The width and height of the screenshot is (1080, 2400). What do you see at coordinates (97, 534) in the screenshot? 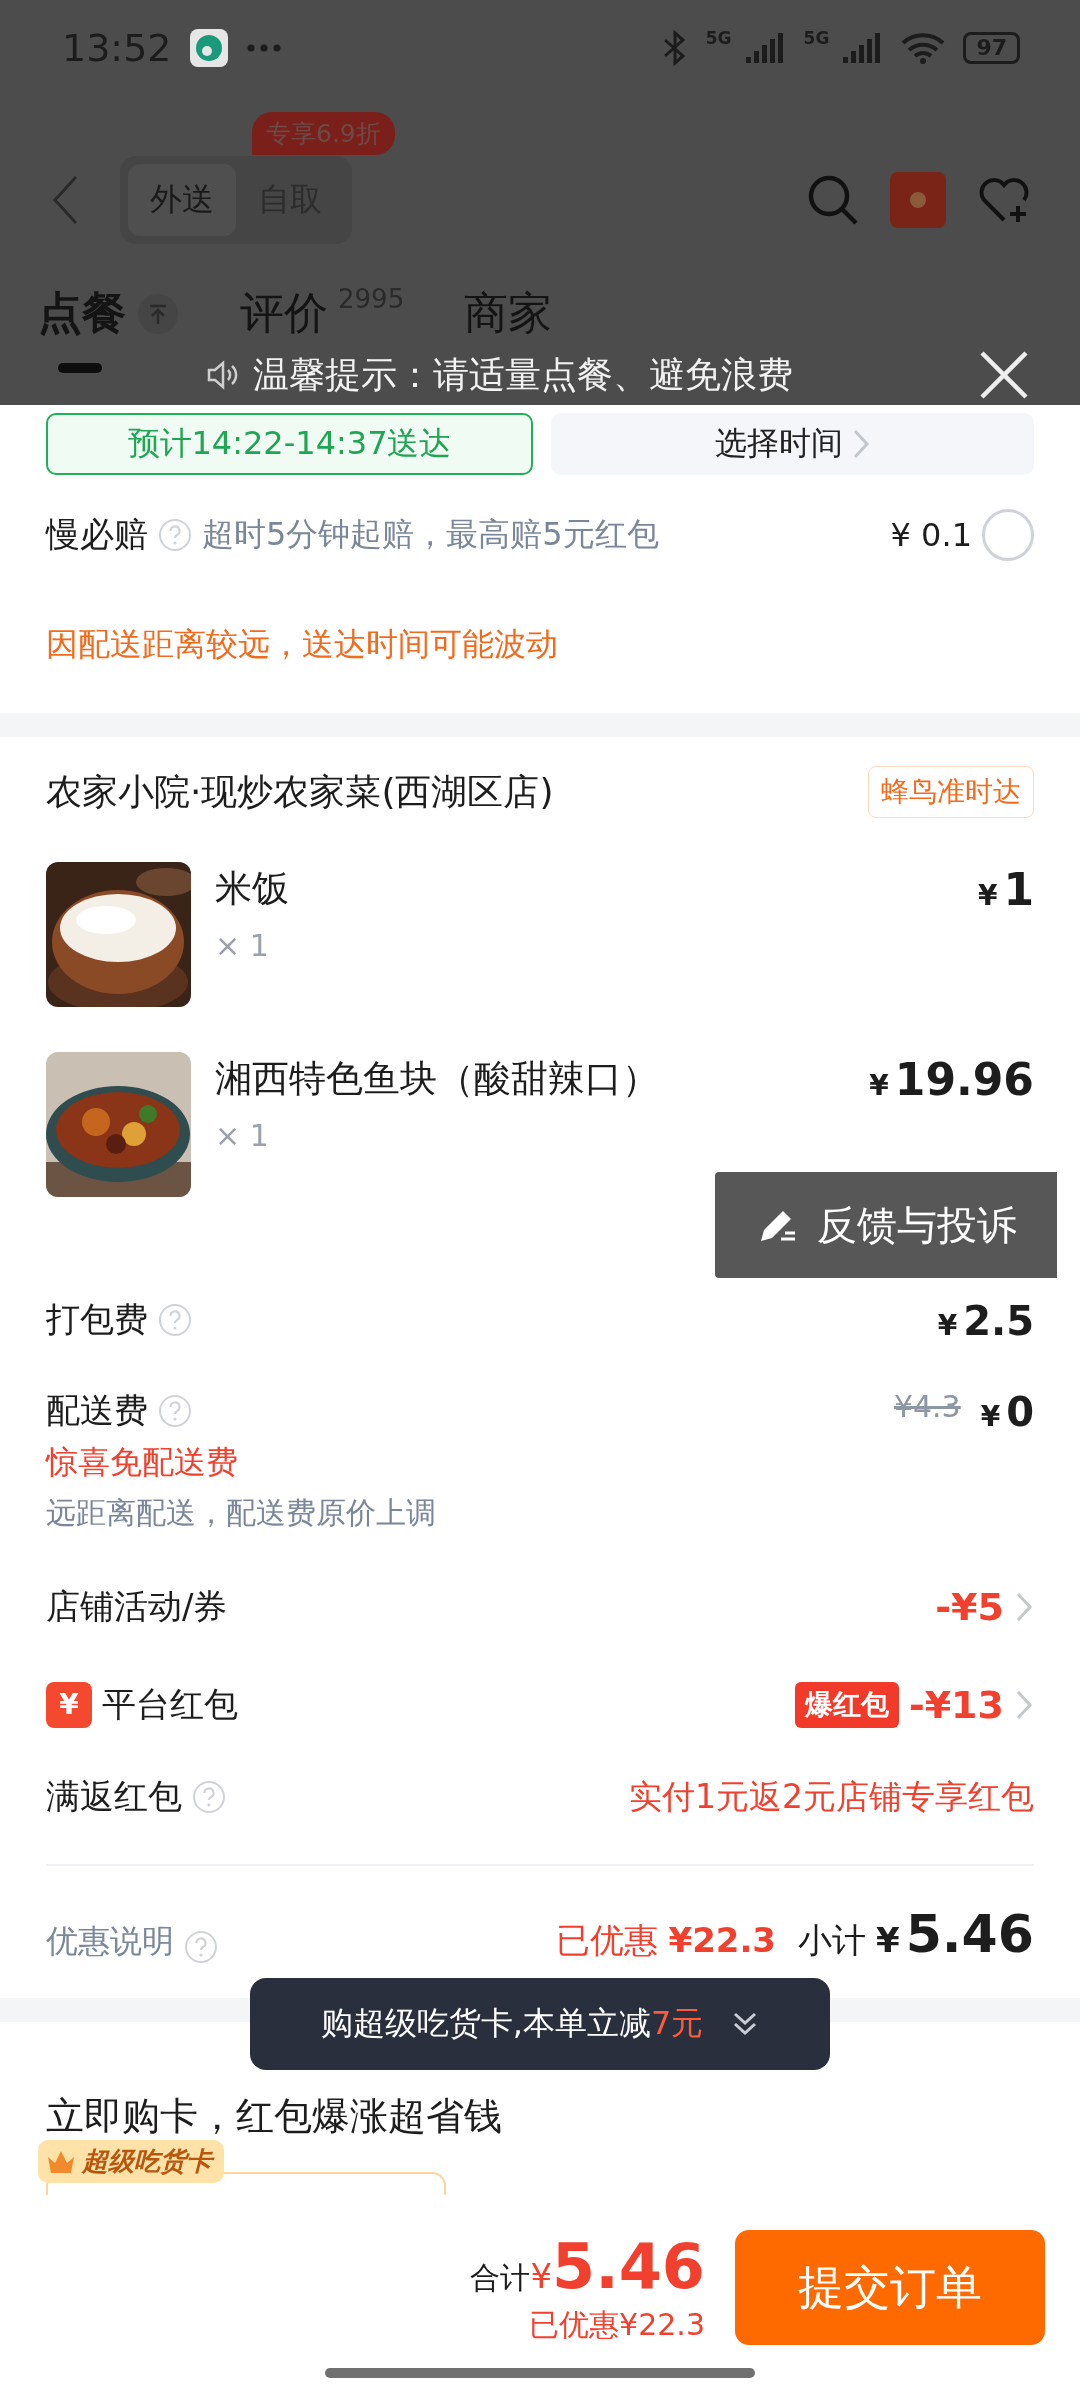
I see `compensation-label: 慢必赔` at bounding box center [97, 534].